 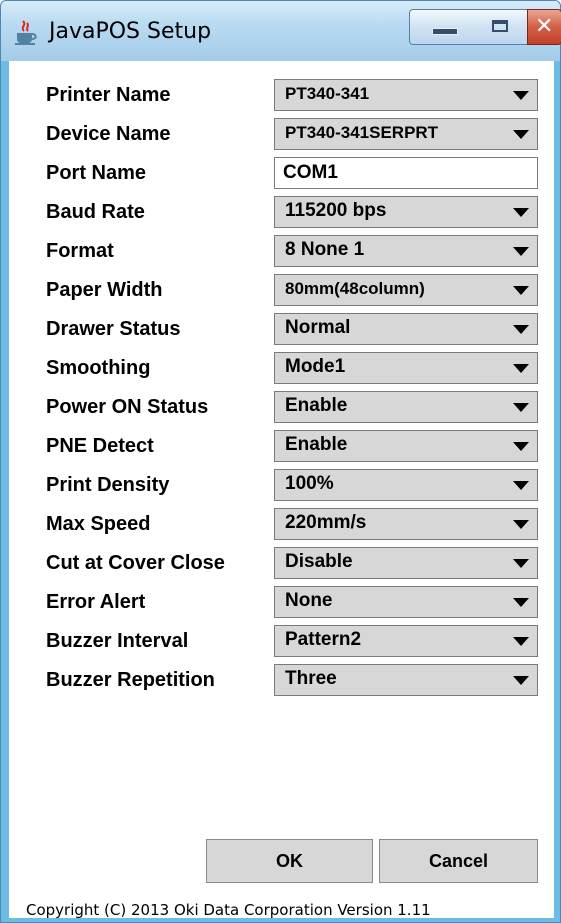 I want to click on cancel-button: Cancel, so click(x=458, y=861).